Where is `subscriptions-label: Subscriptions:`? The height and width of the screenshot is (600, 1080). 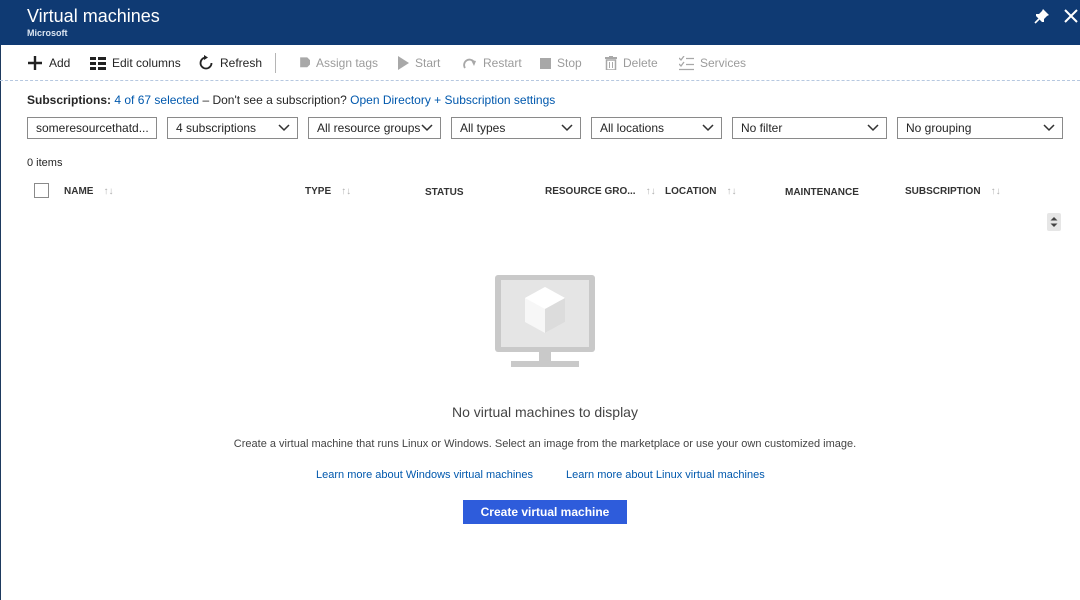 subscriptions-label: Subscriptions: is located at coordinates (69, 100).